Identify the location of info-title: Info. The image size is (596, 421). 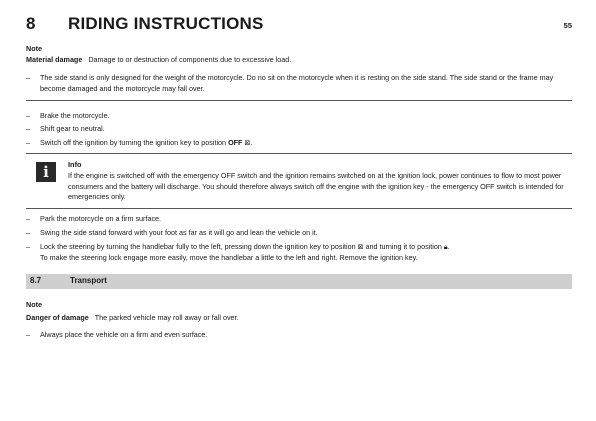
(75, 164).